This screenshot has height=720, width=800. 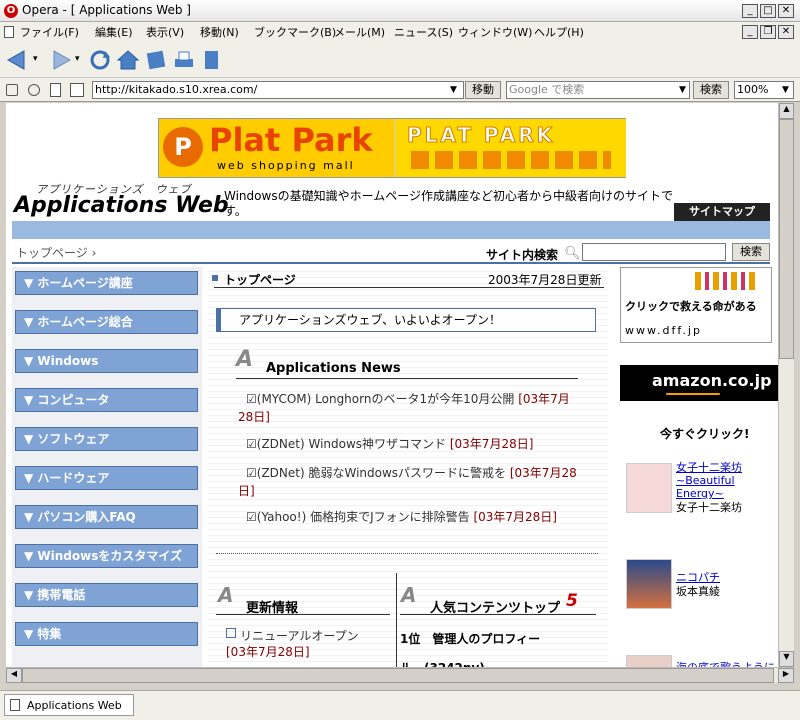 I want to click on popular-rule, so click(x=498, y=614).